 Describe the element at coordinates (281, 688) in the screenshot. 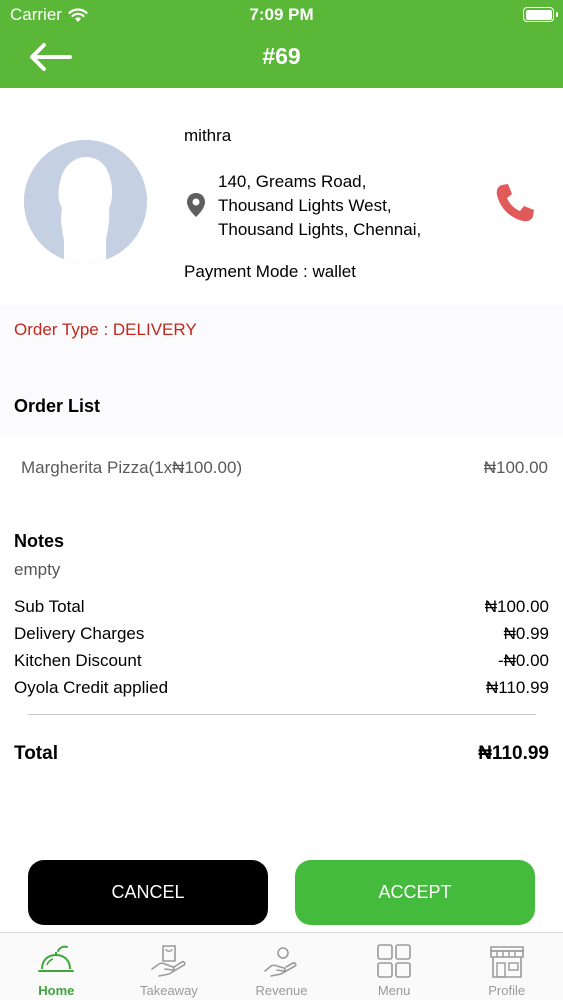

I see `summary-row-credit: Oyola Credit applied ₦110.99` at that location.